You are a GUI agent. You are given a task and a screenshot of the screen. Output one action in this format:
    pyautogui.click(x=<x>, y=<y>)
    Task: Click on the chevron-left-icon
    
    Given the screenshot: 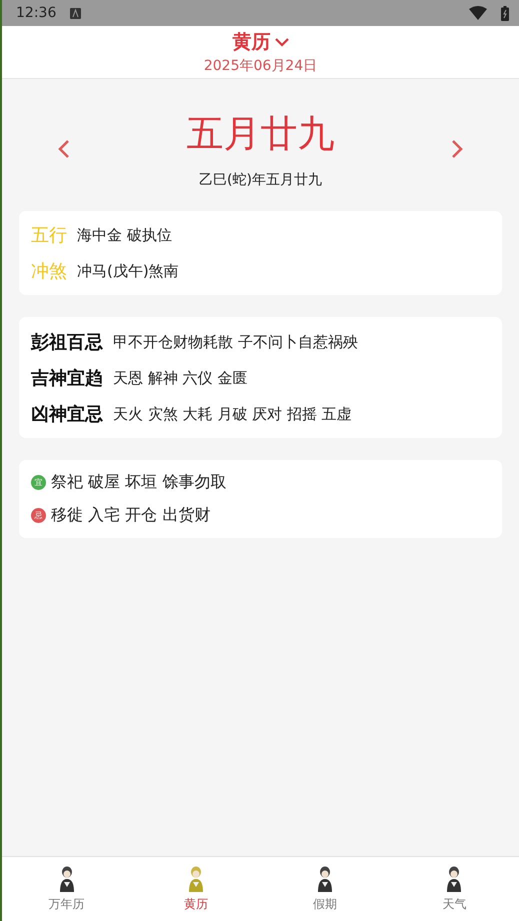 What is the action you would take?
    pyautogui.click(x=64, y=149)
    